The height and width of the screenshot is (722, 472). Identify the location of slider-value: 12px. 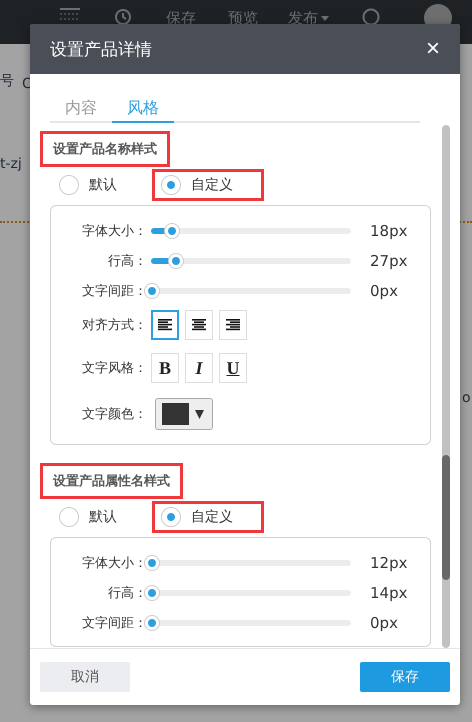
(389, 563).